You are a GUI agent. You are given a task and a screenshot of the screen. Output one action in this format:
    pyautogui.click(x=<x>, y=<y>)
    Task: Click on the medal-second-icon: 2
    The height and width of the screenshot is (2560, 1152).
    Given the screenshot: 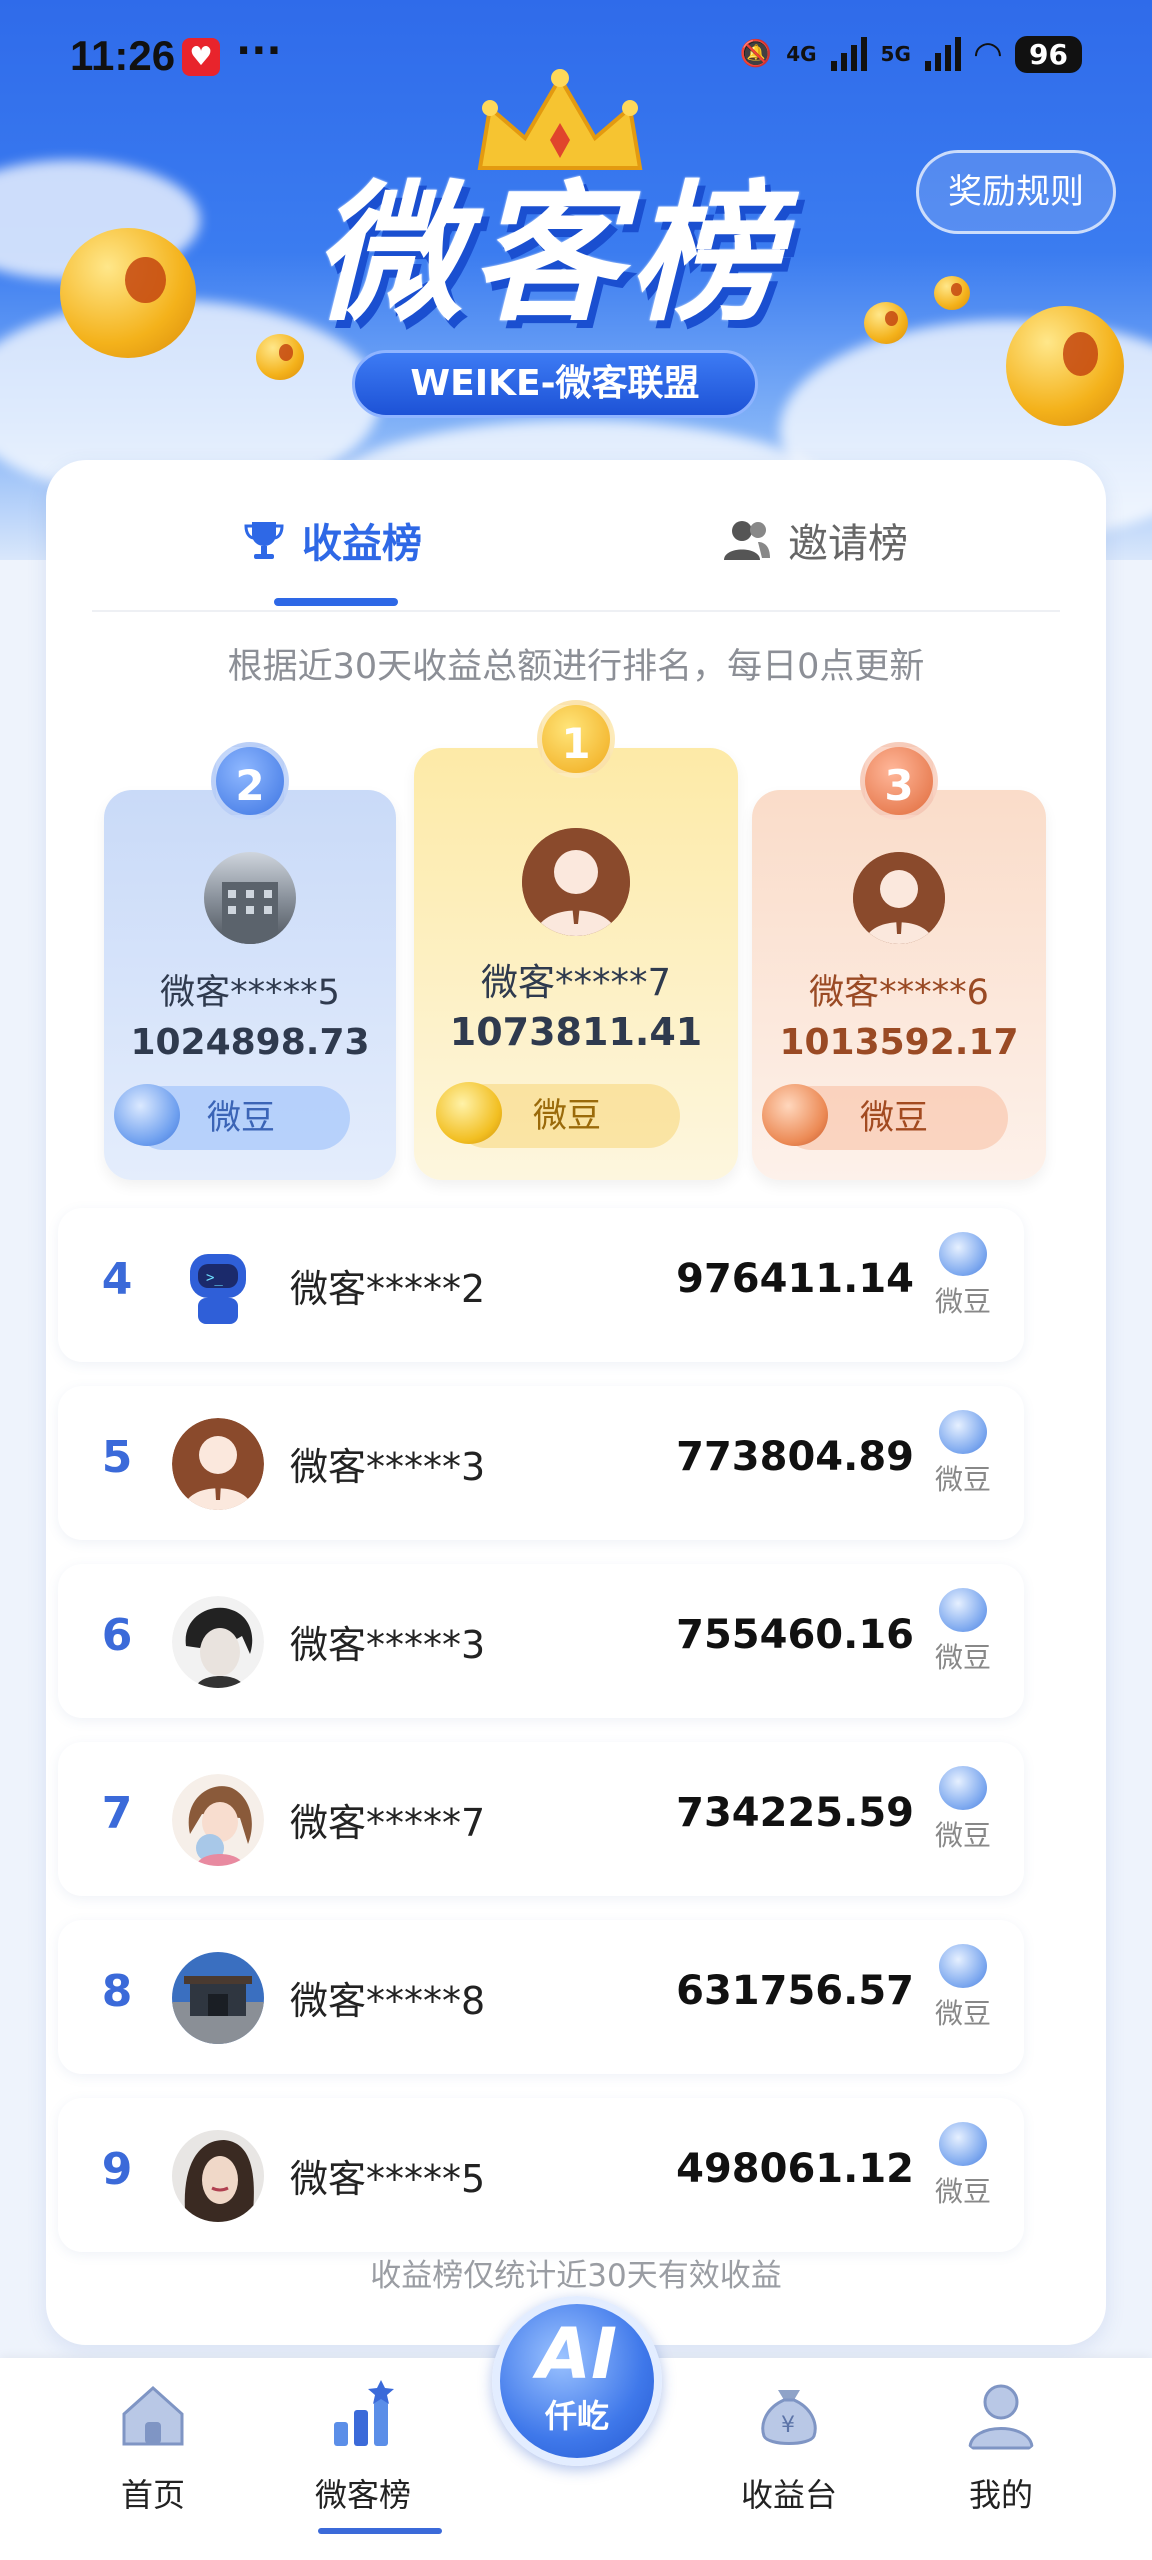 What is the action you would take?
    pyautogui.click(x=250, y=781)
    